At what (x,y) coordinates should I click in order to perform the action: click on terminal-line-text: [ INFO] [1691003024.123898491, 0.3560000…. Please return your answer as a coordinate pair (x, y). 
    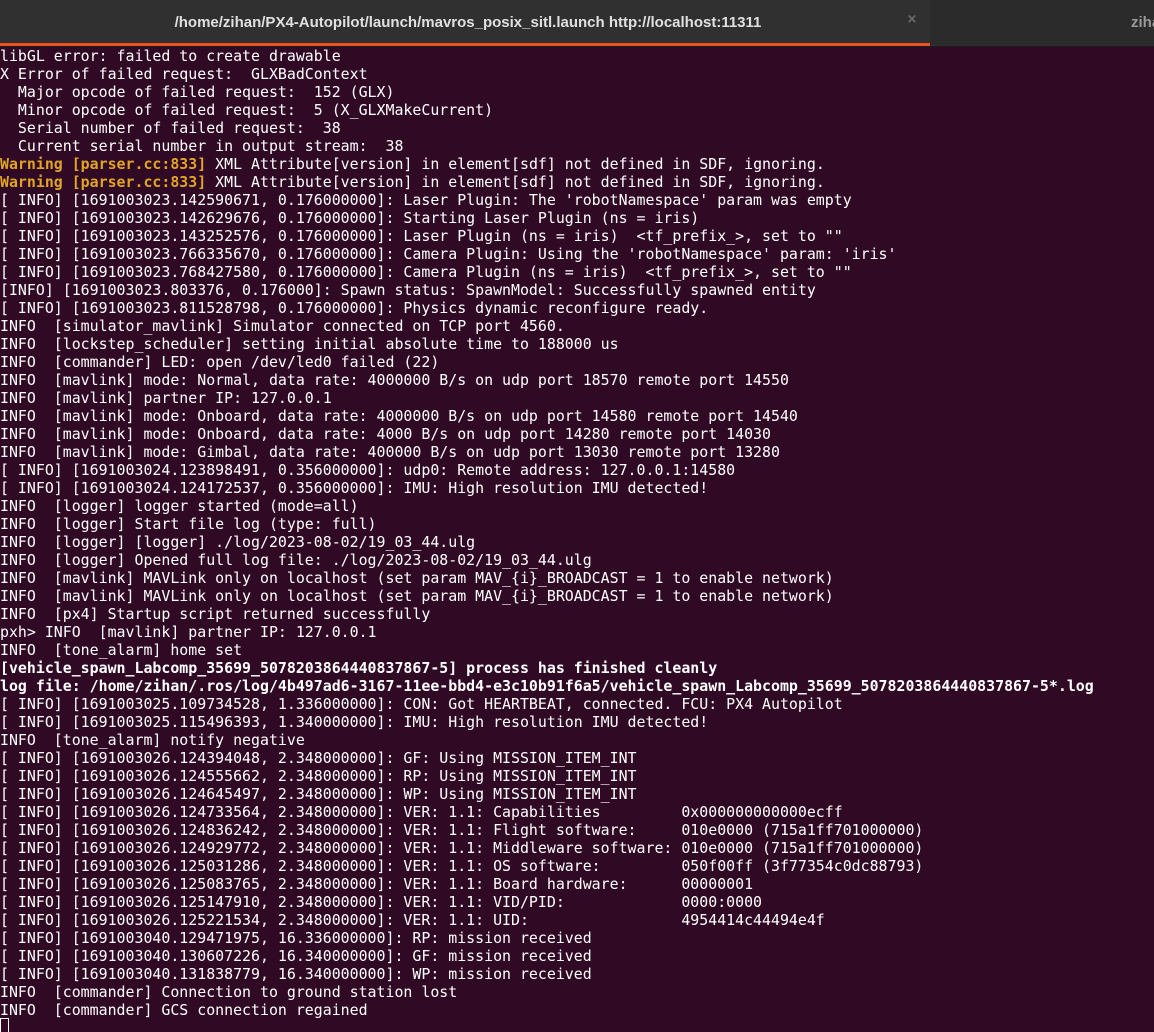
    Looking at the image, I should click on (368, 470).